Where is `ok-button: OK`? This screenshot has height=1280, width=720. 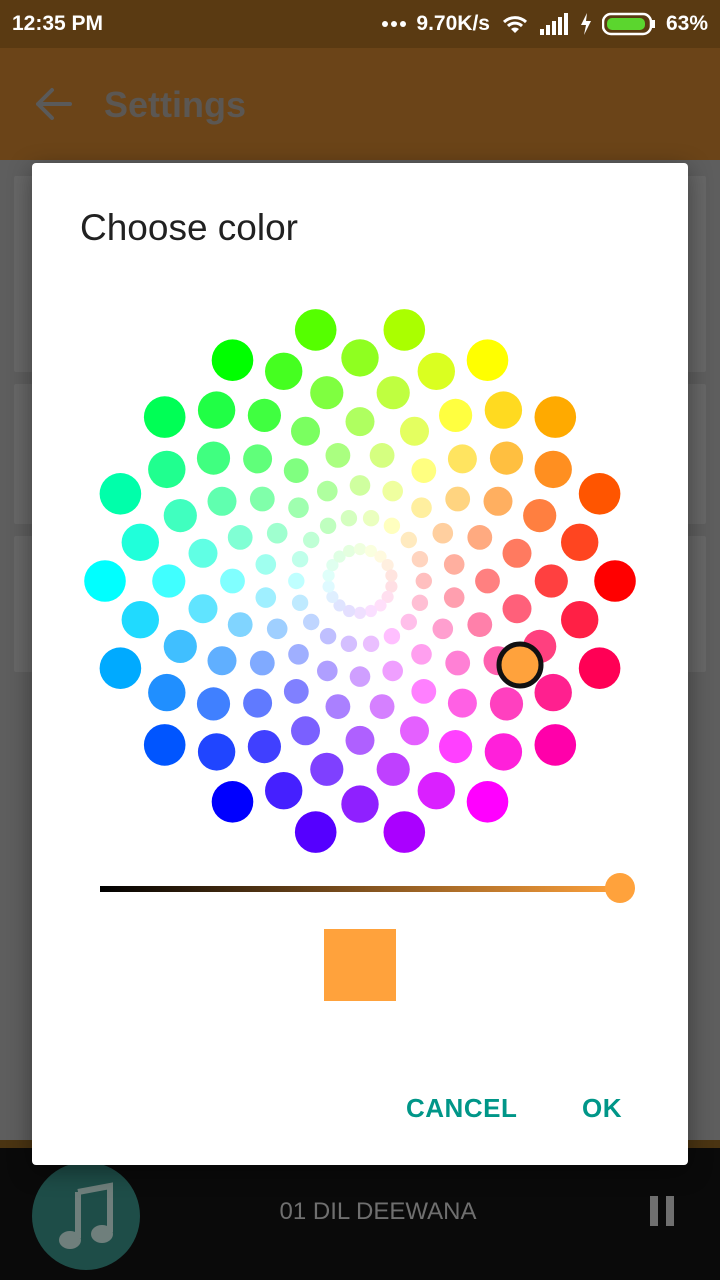 ok-button: OK is located at coordinates (602, 1108).